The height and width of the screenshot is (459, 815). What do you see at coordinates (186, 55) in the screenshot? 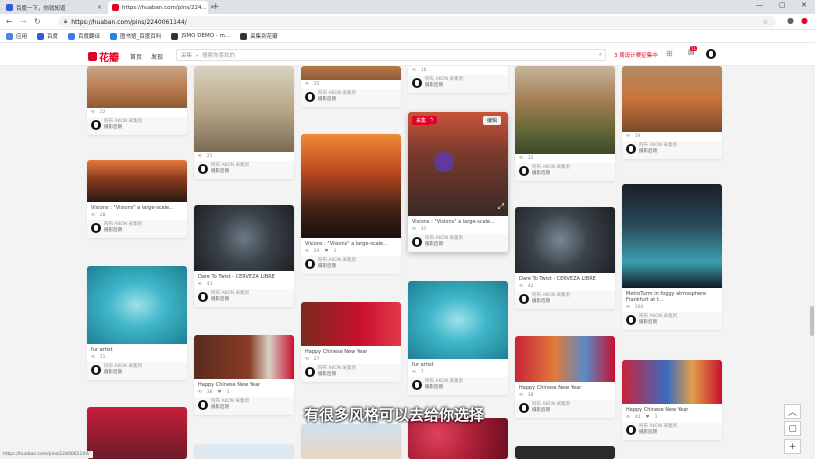
I see `search-scope: 采集` at bounding box center [186, 55].